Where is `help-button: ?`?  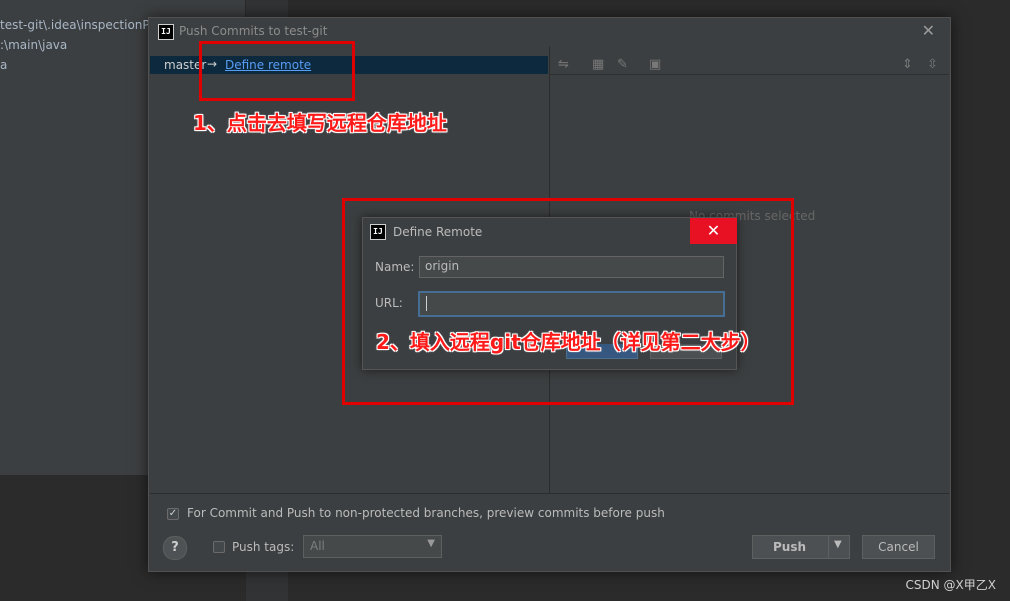
help-button: ? is located at coordinates (175, 548).